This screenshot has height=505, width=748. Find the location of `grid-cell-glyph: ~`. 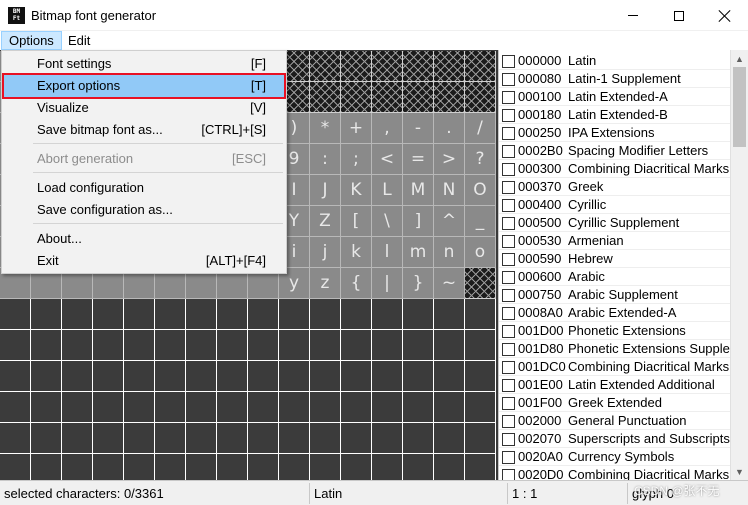

grid-cell-glyph: ~ is located at coordinates (449, 283).